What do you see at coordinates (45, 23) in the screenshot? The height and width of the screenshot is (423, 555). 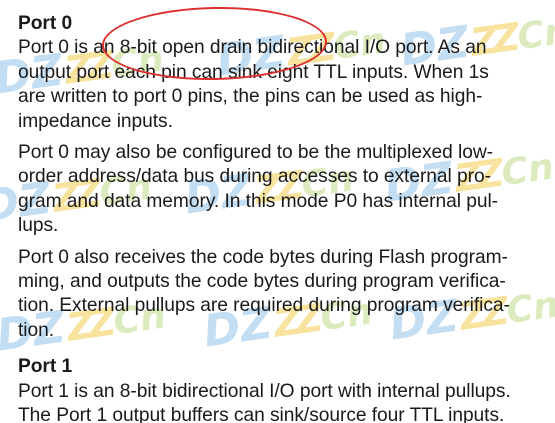 I see `section-heading: Port 0` at bounding box center [45, 23].